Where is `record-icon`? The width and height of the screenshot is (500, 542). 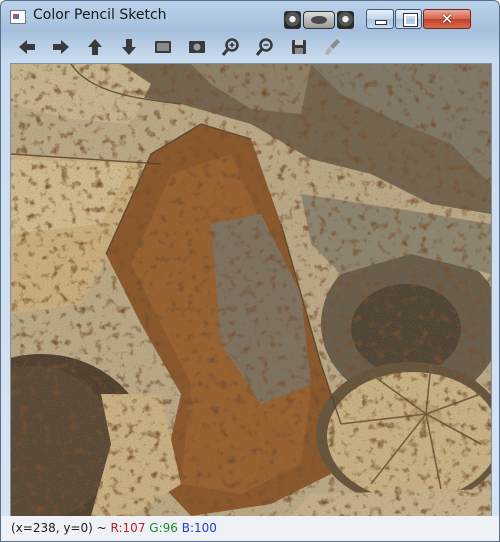
record-icon is located at coordinates (293, 20).